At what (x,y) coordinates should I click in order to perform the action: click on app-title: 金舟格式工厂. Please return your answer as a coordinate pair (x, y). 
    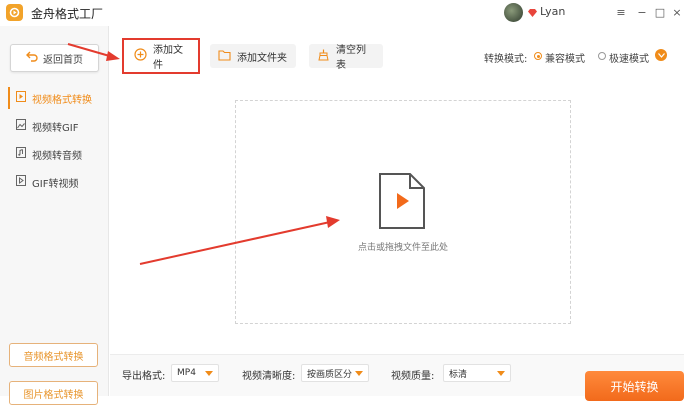
    Looking at the image, I should click on (67, 14).